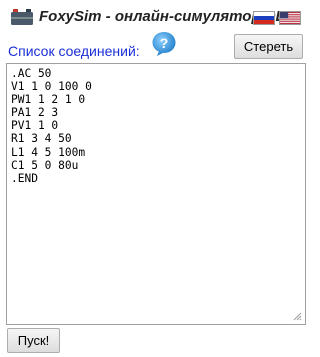 The image size is (320, 357). What do you see at coordinates (31, 73) in the screenshot?
I see `netlist-line: .AC 50` at bounding box center [31, 73].